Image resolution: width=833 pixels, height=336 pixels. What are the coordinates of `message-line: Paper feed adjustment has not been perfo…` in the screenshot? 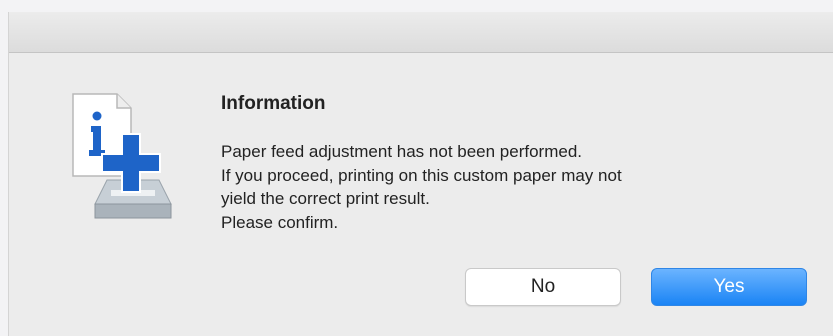 It's located at (402, 151).